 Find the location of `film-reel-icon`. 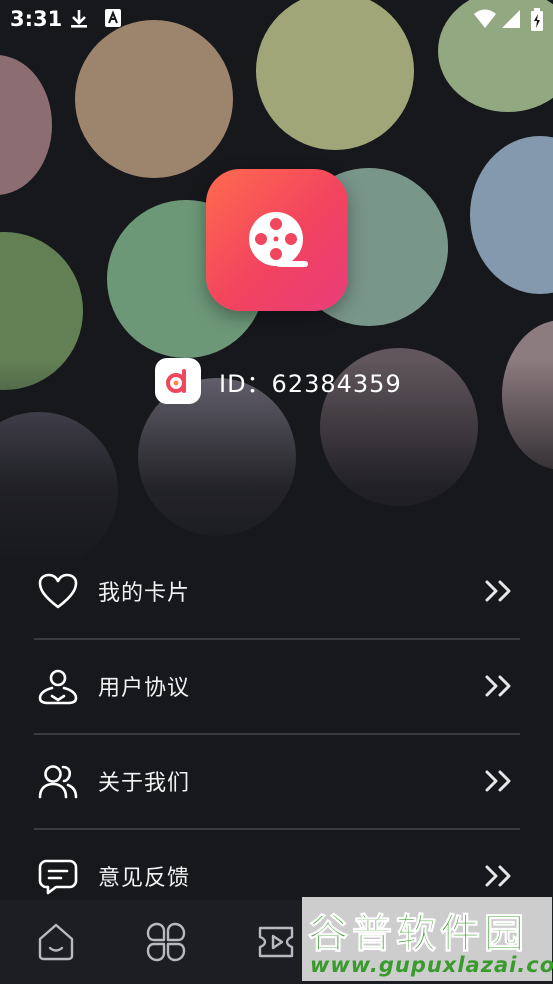

film-reel-icon is located at coordinates (278, 239).